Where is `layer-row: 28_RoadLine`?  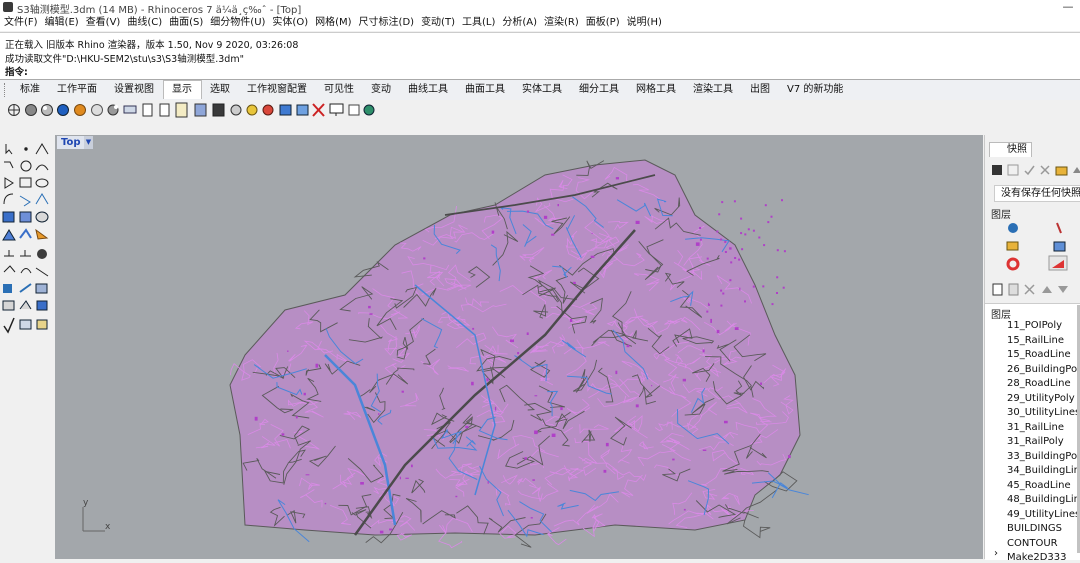
layer-row: 28_RoadLine is located at coordinates (1039, 383).